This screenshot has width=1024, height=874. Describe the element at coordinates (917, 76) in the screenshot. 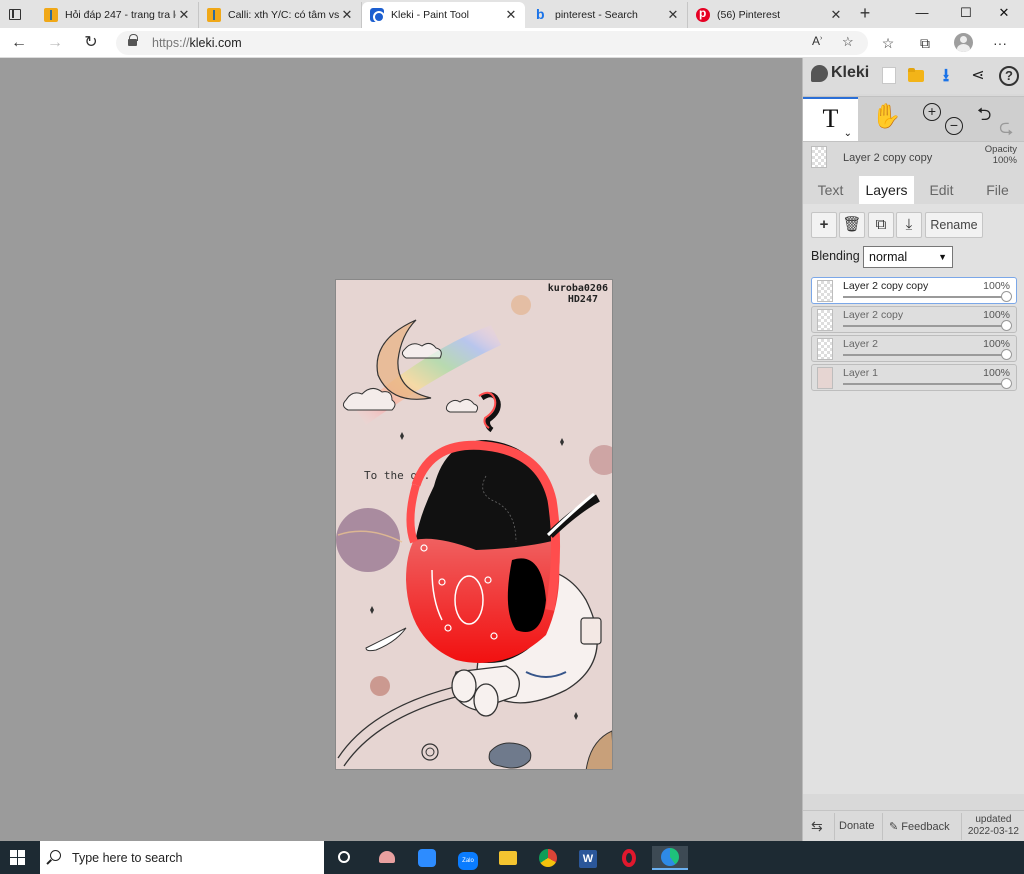

I see `open-folder-icon` at that location.